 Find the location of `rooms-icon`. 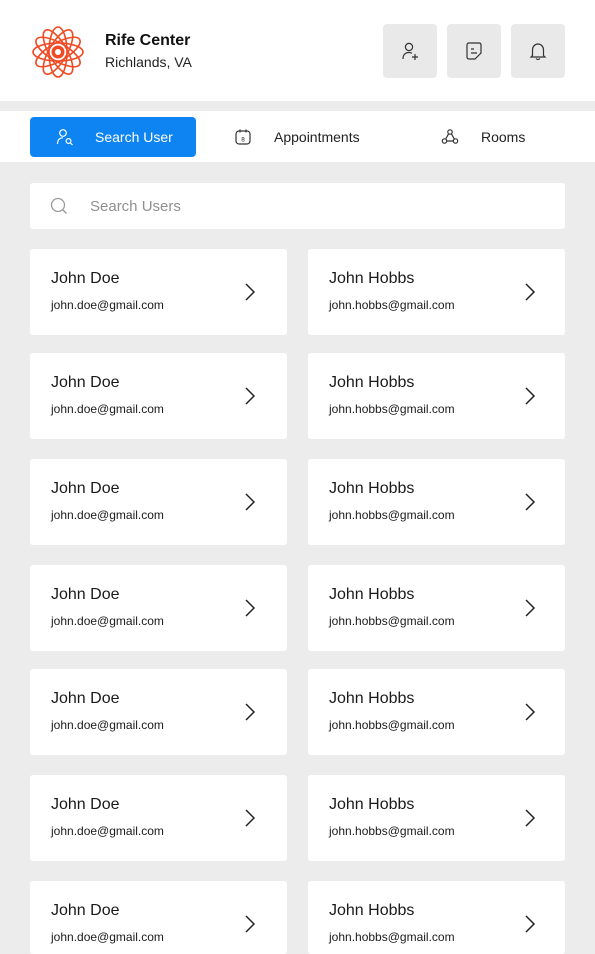

rooms-icon is located at coordinates (450, 136).